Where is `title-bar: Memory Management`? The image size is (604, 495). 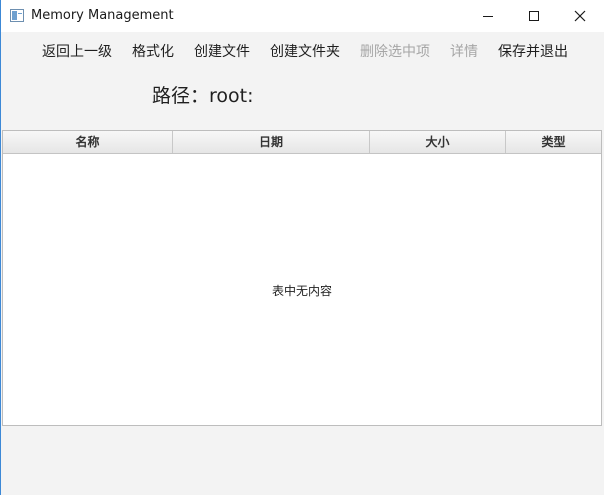 title-bar: Memory Management is located at coordinates (302, 16).